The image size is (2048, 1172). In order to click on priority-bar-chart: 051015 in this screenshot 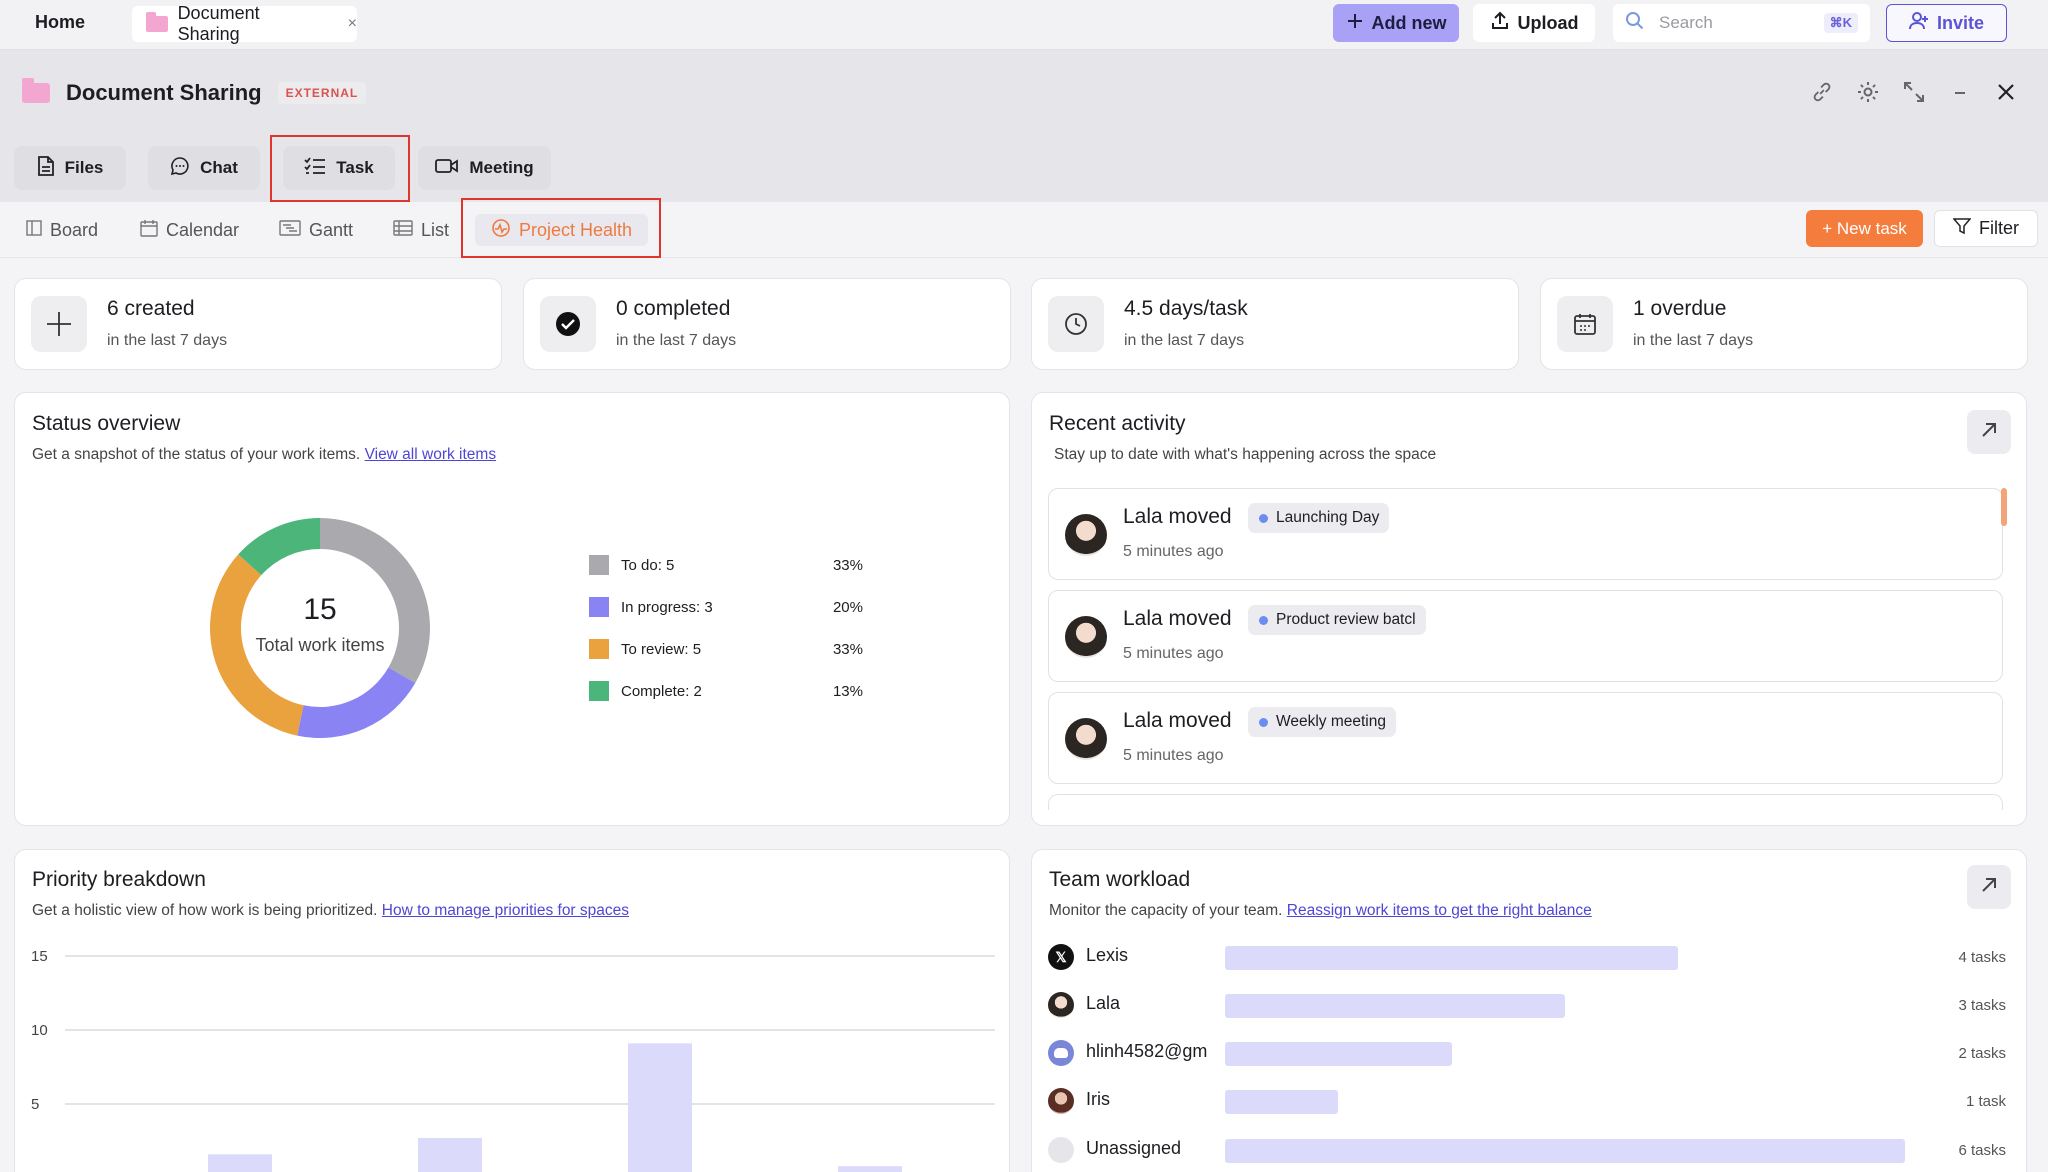, I will do `click(513, 1060)`.